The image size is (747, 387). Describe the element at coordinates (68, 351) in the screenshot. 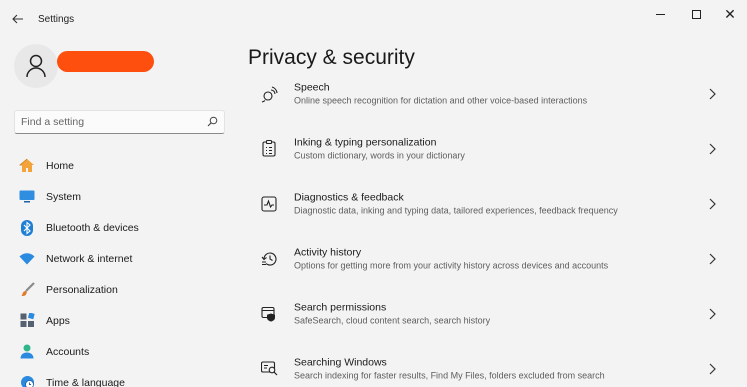

I see `sidebar-item-label: Accounts` at that location.